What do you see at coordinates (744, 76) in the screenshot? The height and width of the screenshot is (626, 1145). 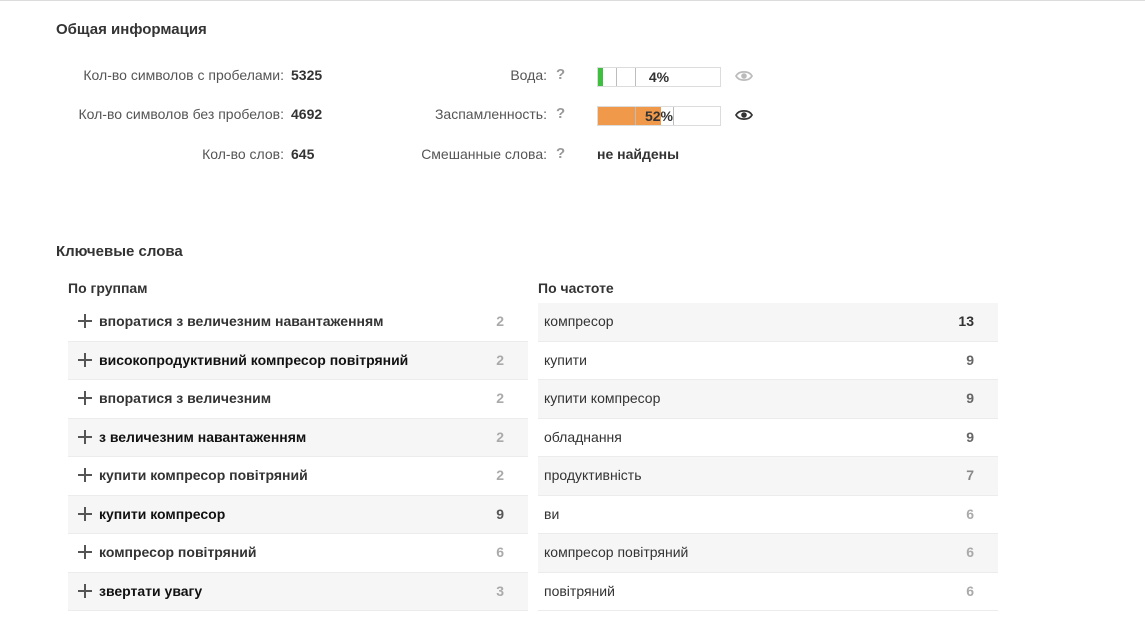 I see `water-eye-icon` at bounding box center [744, 76].